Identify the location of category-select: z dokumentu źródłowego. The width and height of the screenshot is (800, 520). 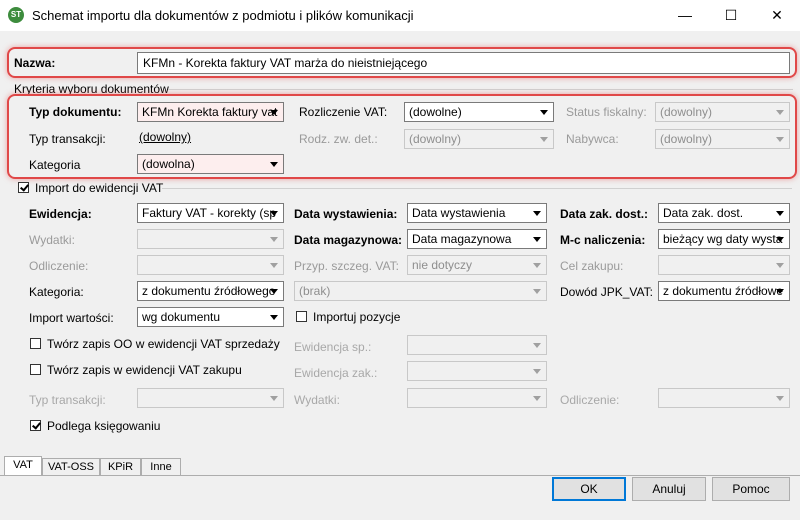
(210, 291).